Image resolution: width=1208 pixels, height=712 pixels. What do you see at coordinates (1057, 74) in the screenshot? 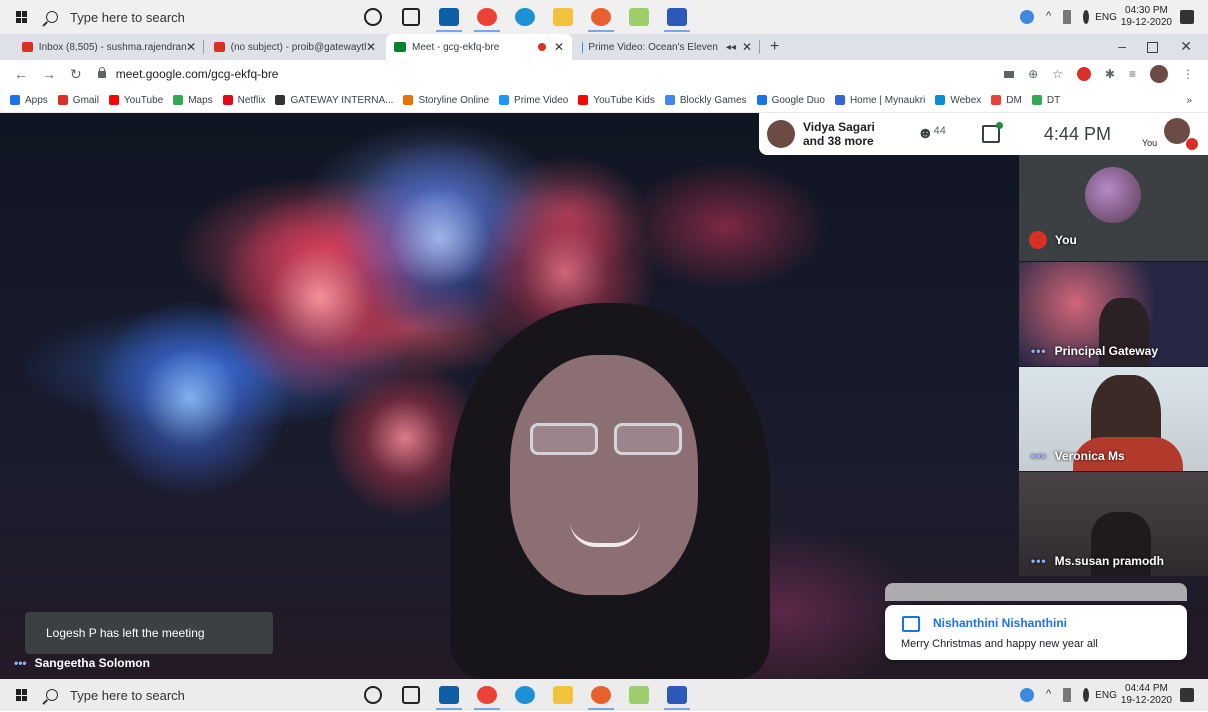
I see `bookmark-star-icon: ☆` at bounding box center [1057, 74].